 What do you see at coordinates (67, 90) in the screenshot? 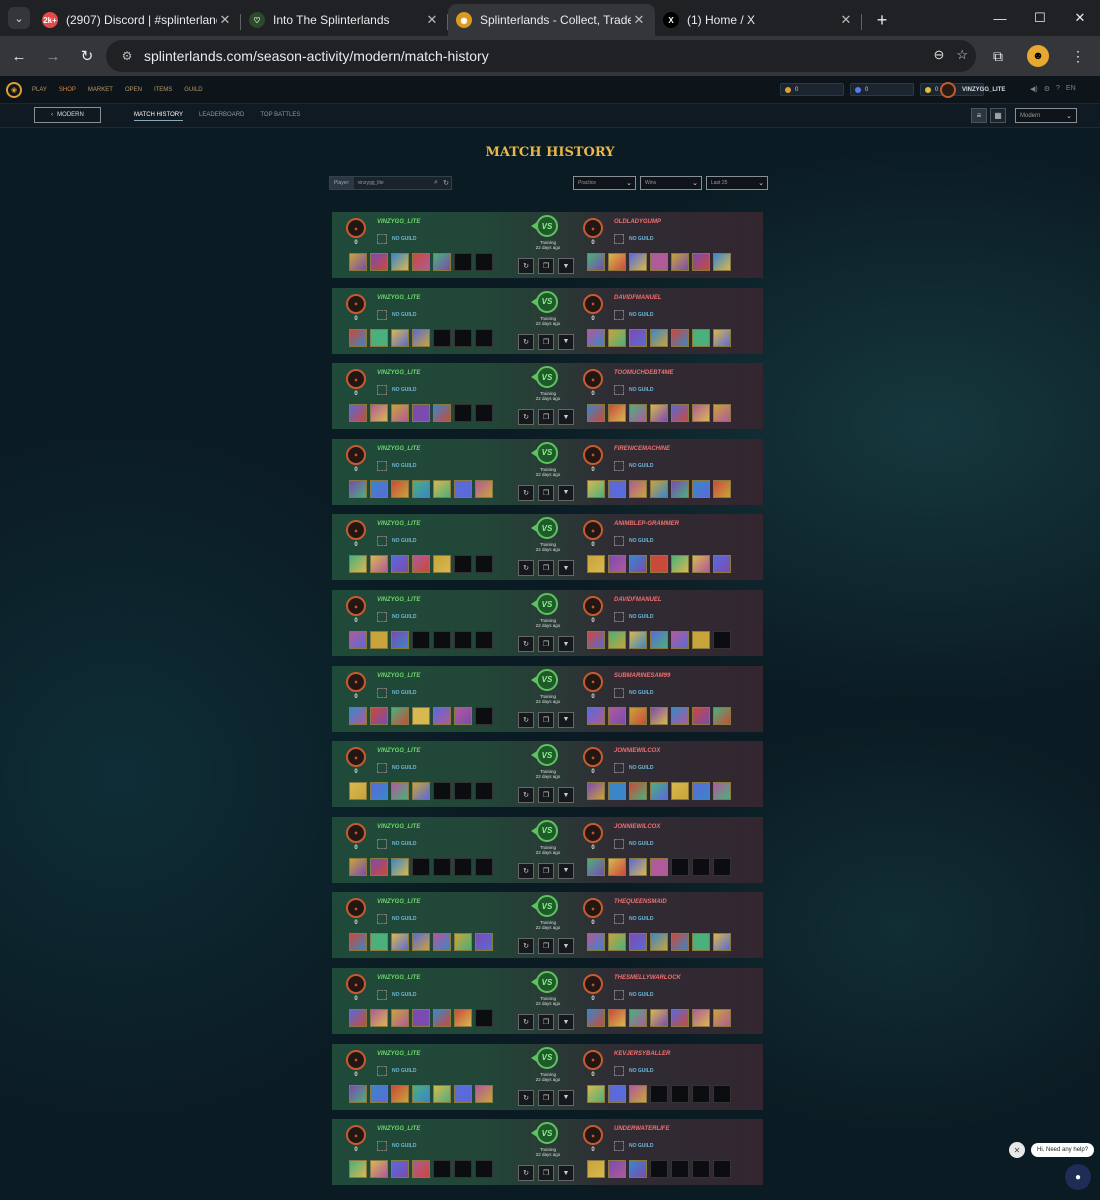
I see `menu-item-shop: SHOP` at bounding box center [67, 90].